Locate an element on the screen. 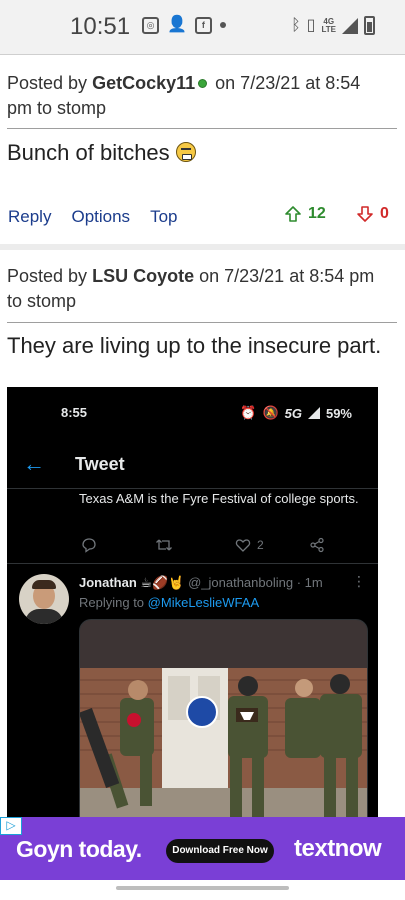 The width and height of the screenshot is (405, 900). more-options-icon: ⋮ is located at coordinates (359, 581).